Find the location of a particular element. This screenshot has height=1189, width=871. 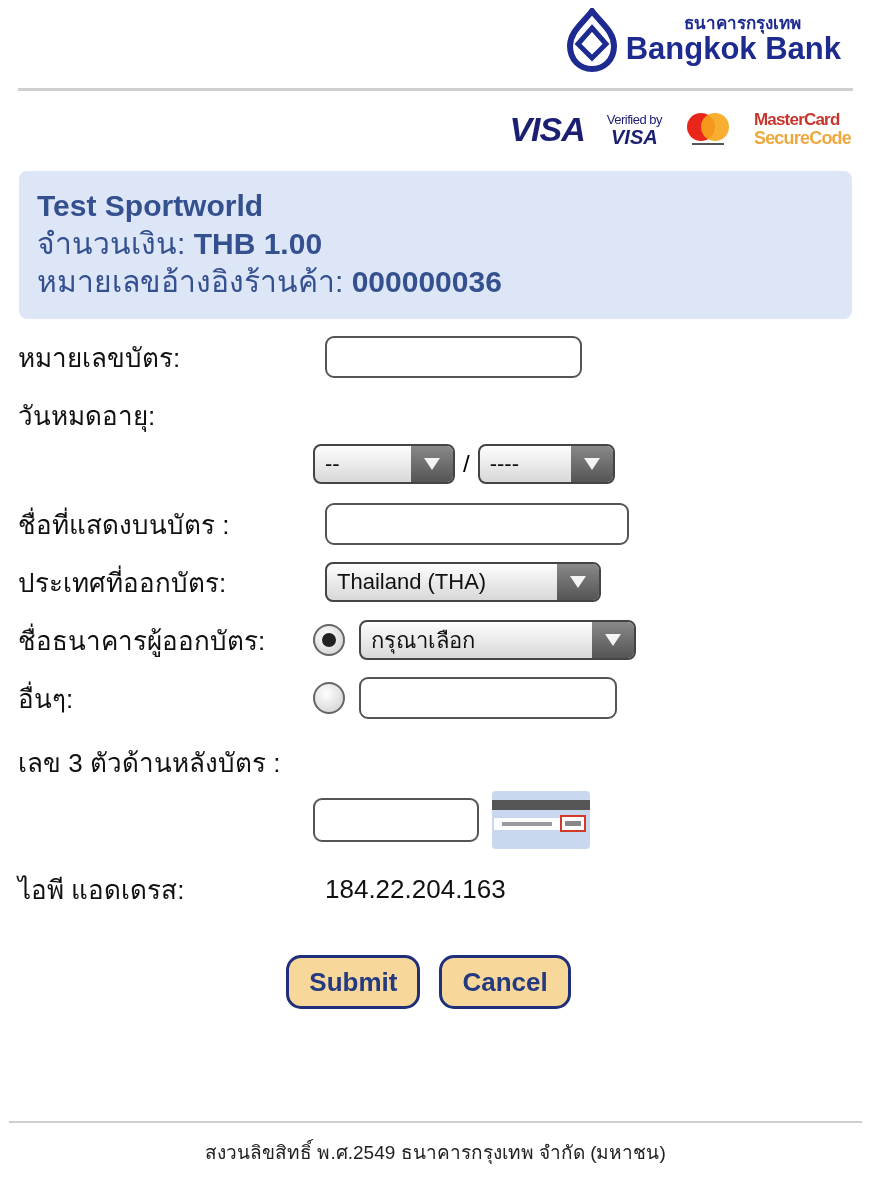

verified-by-caption: Verified by is located at coordinates (634, 119).